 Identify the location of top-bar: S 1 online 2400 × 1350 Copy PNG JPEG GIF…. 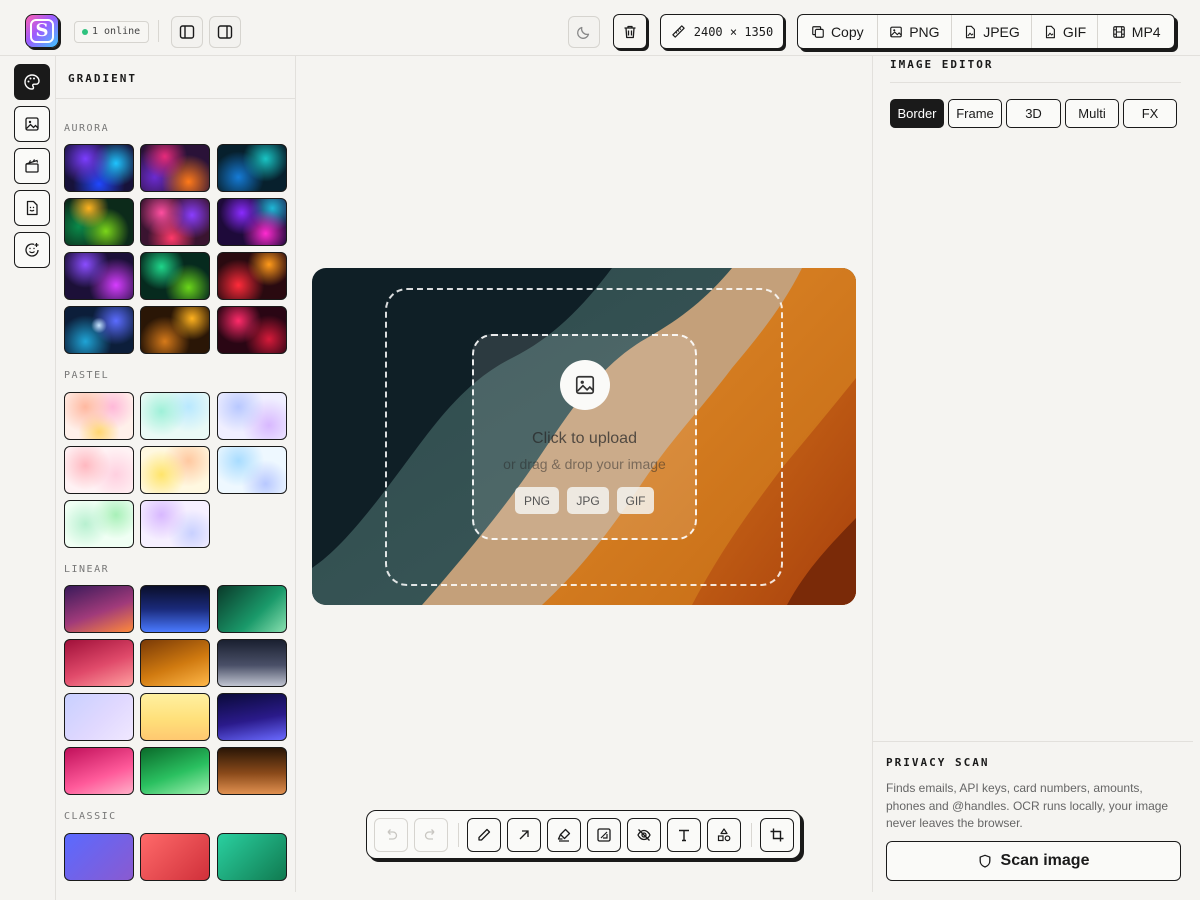
(600, 28).